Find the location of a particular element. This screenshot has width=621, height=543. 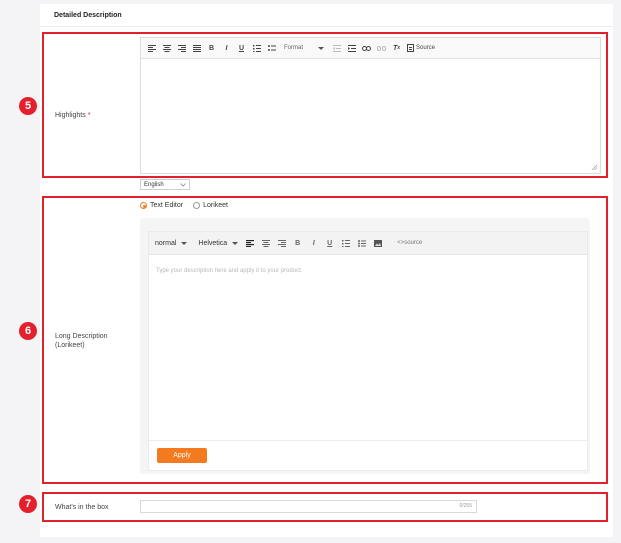

language-value: English is located at coordinates (154, 184).